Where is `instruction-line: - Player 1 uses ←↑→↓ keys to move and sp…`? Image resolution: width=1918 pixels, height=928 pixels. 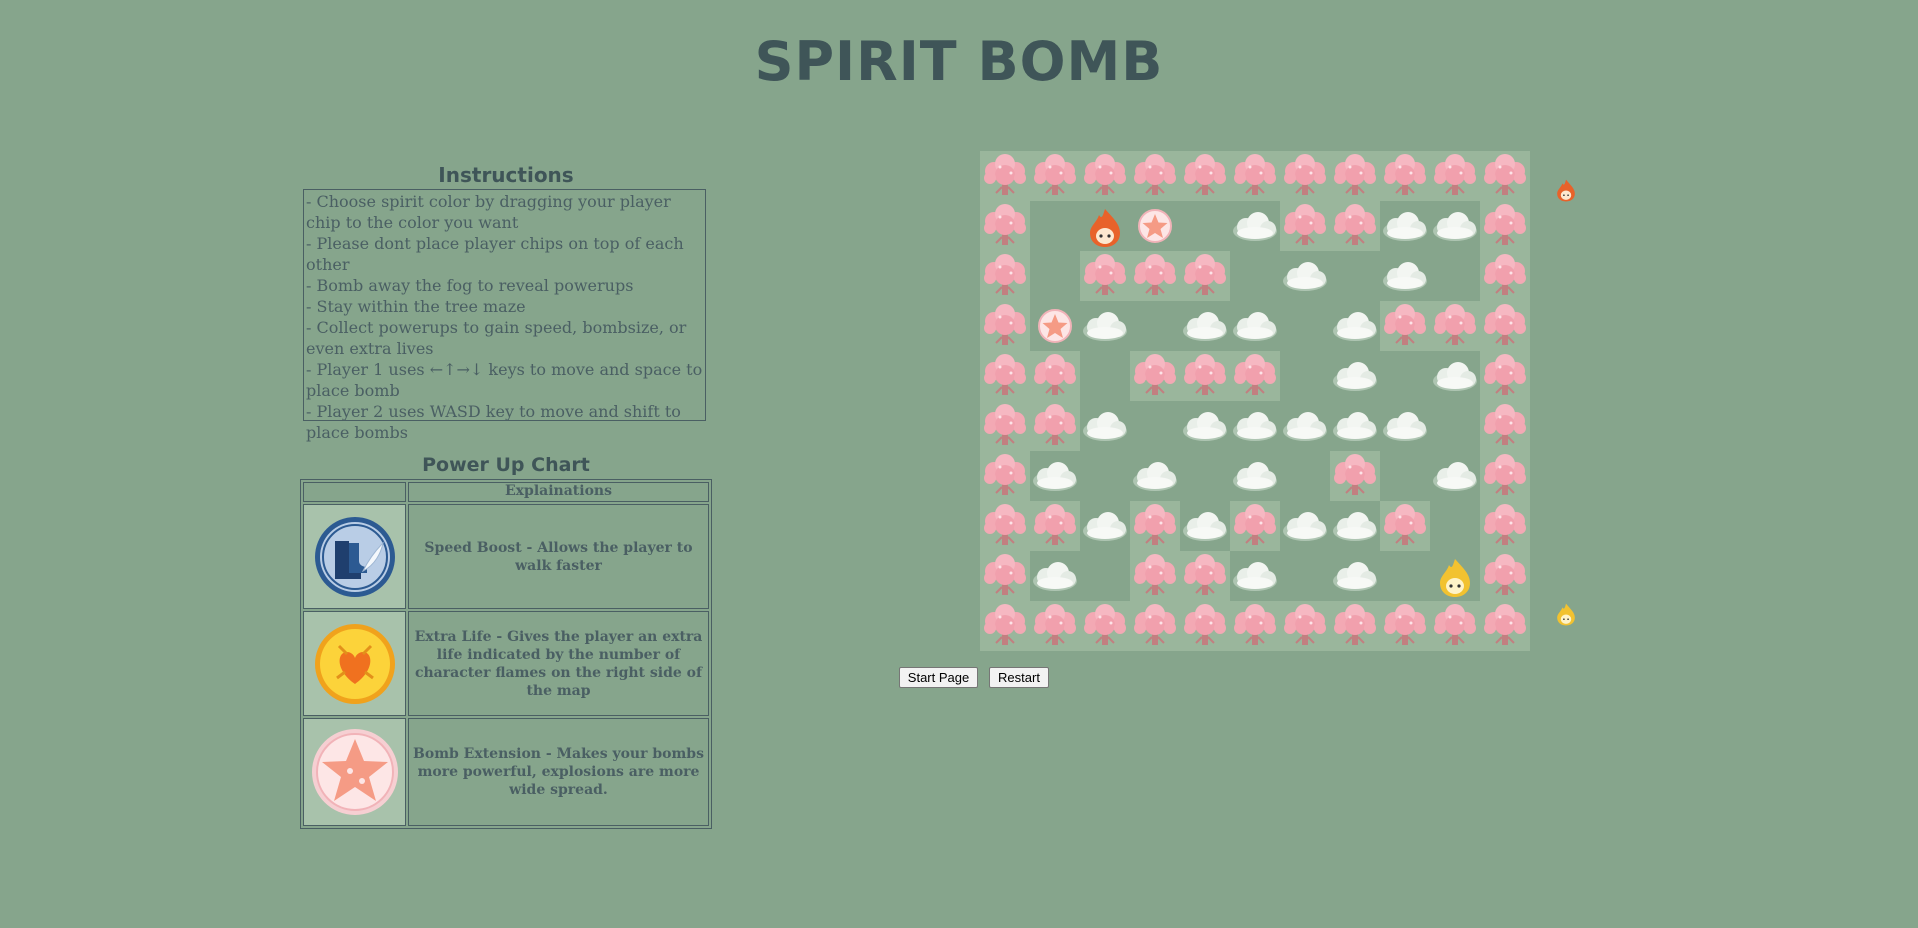 instruction-line: - Player 1 uses ←↑→↓ keys to move and sp… is located at coordinates (504, 380).